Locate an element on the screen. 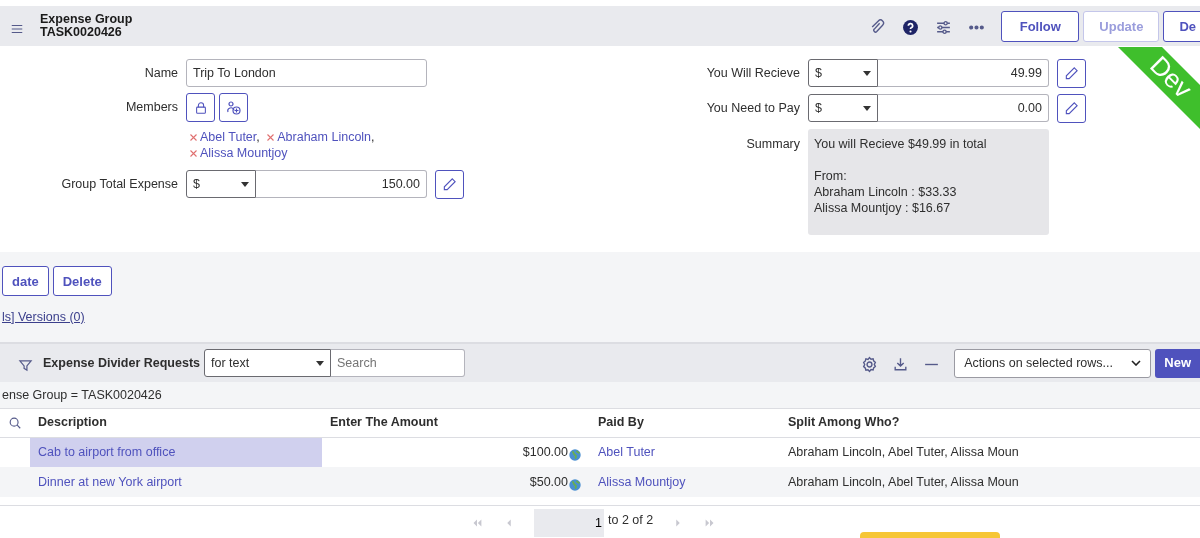 The image size is (1200, 538). column-header: Enter The Amount is located at coordinates (384, 422).